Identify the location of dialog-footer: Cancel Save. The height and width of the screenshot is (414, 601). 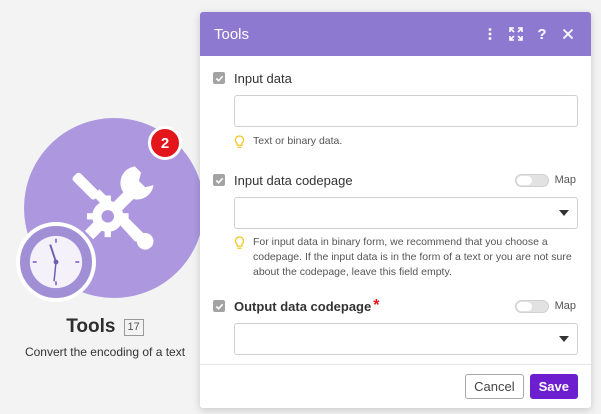
(395, 386).